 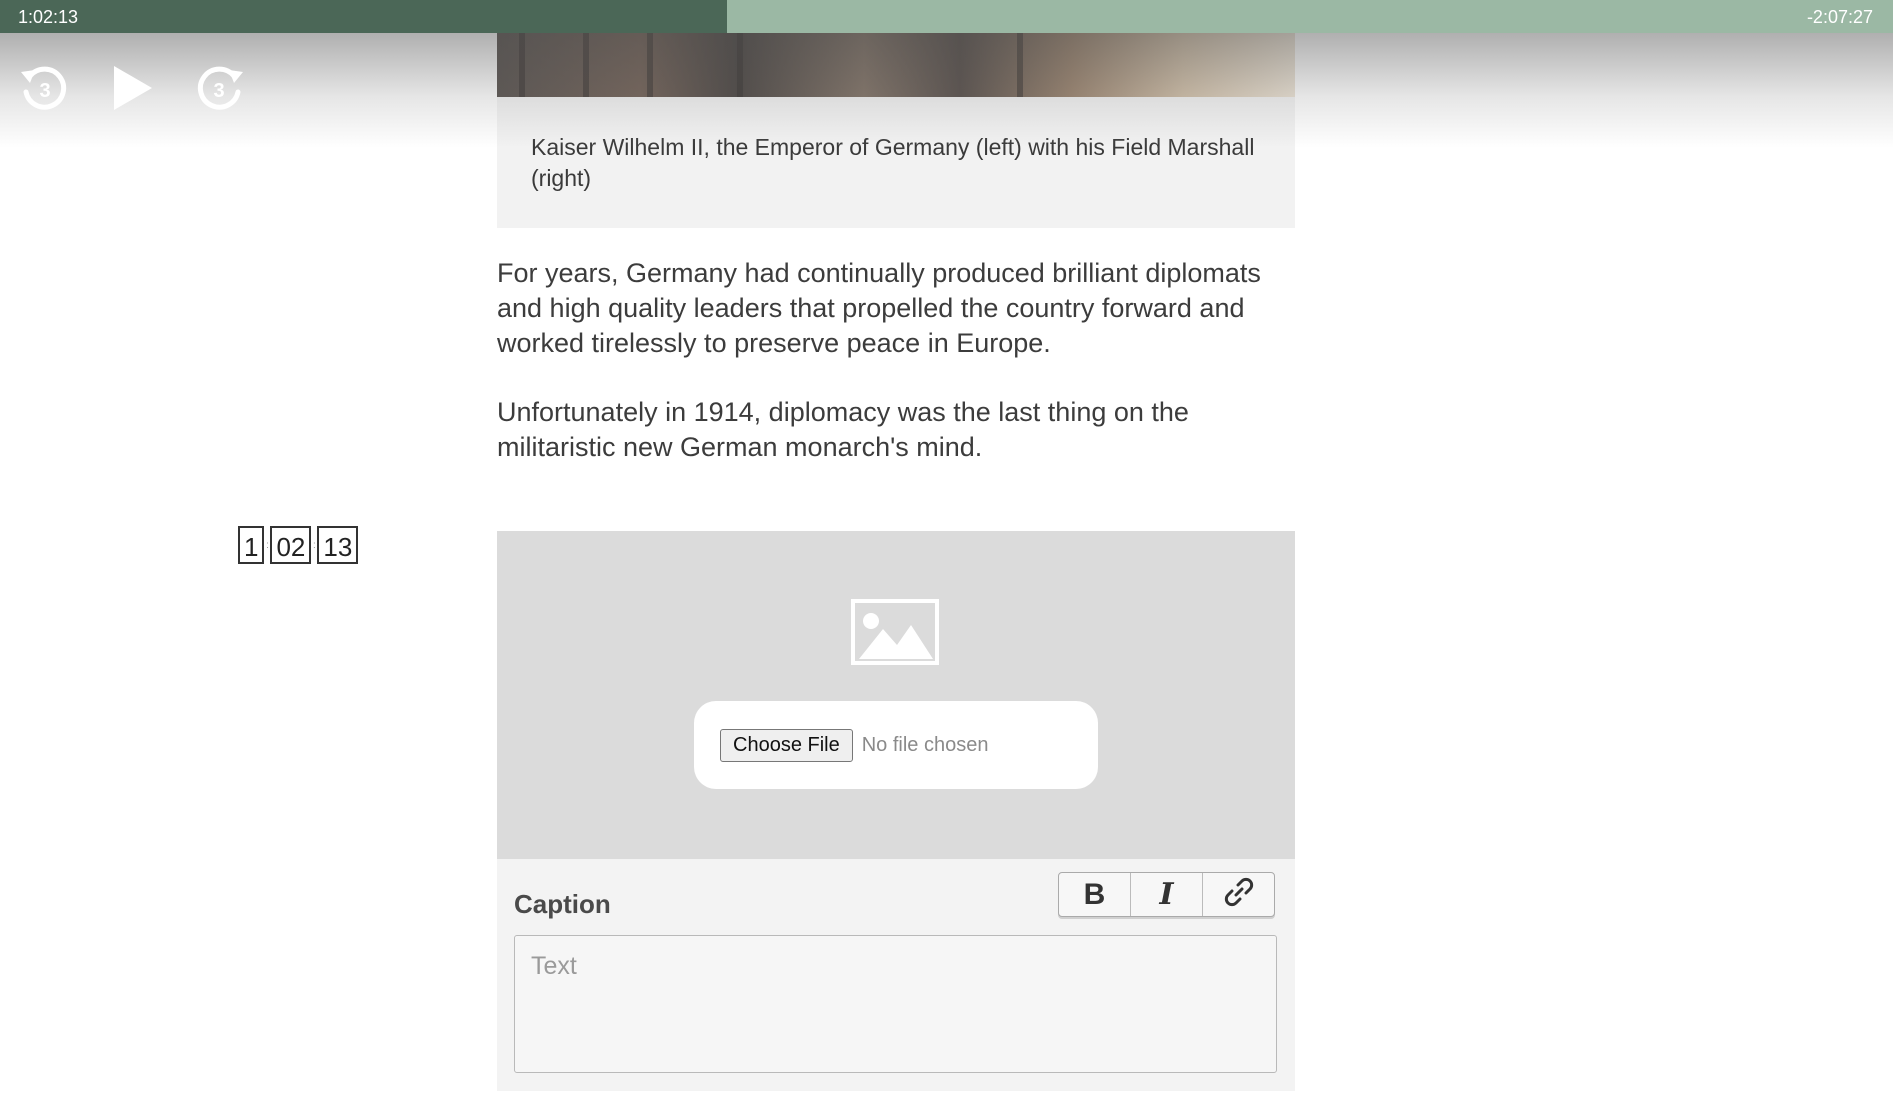 I want to click on timestamp-minutes: 02, so click(x=291, y=545).